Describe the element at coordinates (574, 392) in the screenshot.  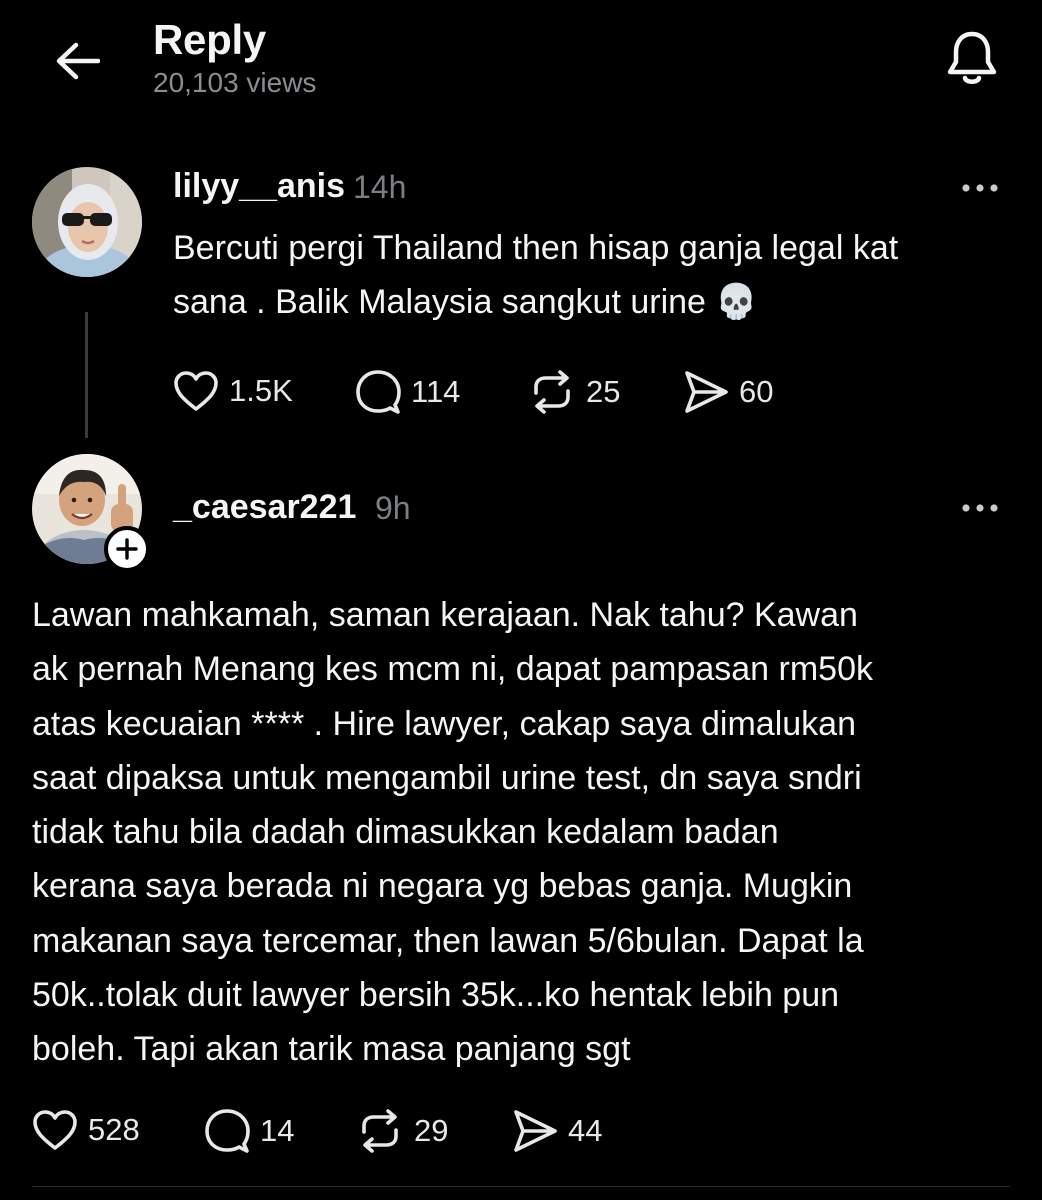
I see `post-repost-button: 25` at that location.